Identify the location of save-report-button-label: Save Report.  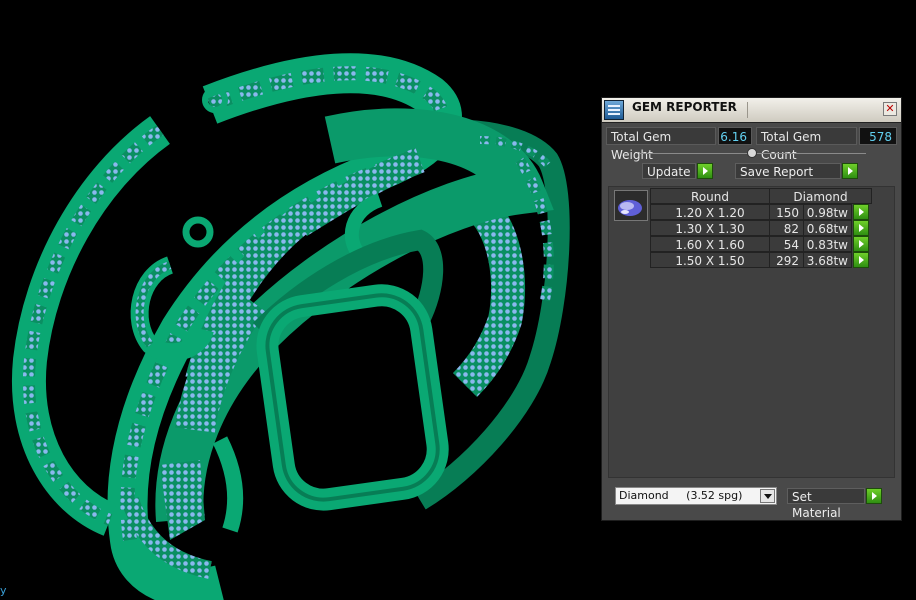
(788, 171).